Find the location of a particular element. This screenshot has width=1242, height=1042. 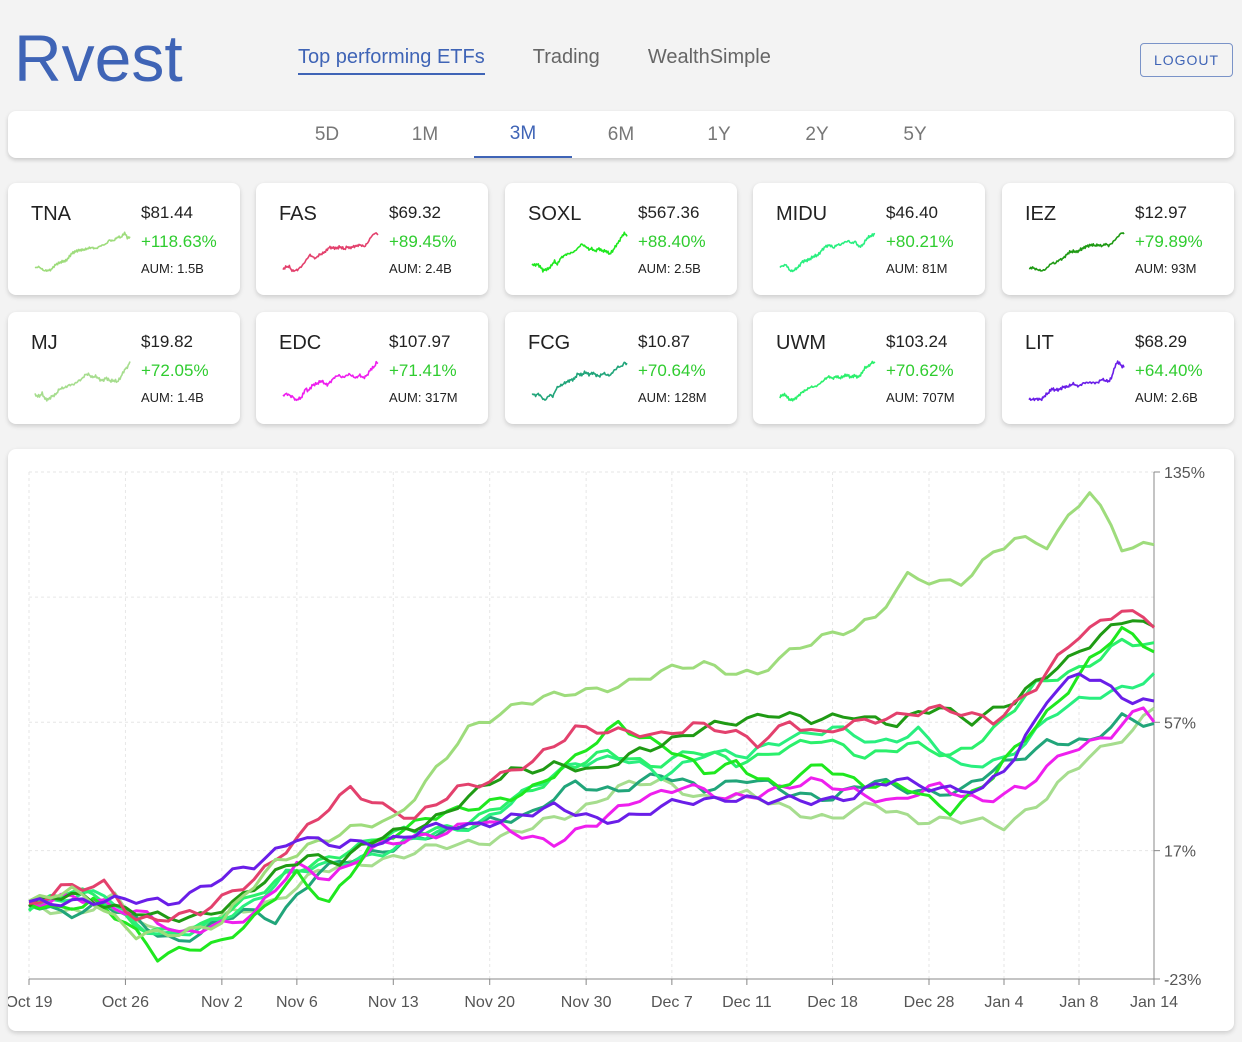

x-tick-label: Nov 6 is located at coordinates (297, 1002).